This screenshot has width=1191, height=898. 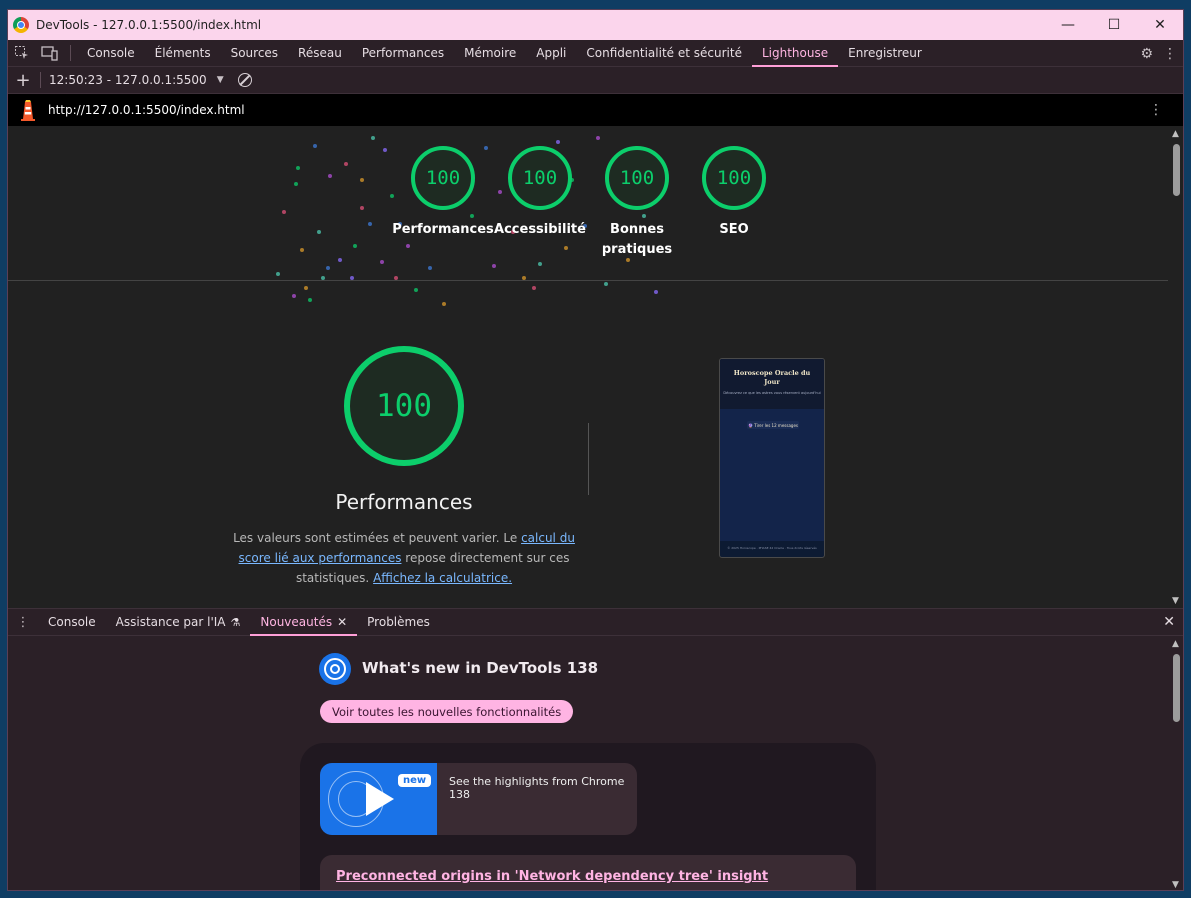 I want to click on new-report-button: +, so click(x=23, y=80).